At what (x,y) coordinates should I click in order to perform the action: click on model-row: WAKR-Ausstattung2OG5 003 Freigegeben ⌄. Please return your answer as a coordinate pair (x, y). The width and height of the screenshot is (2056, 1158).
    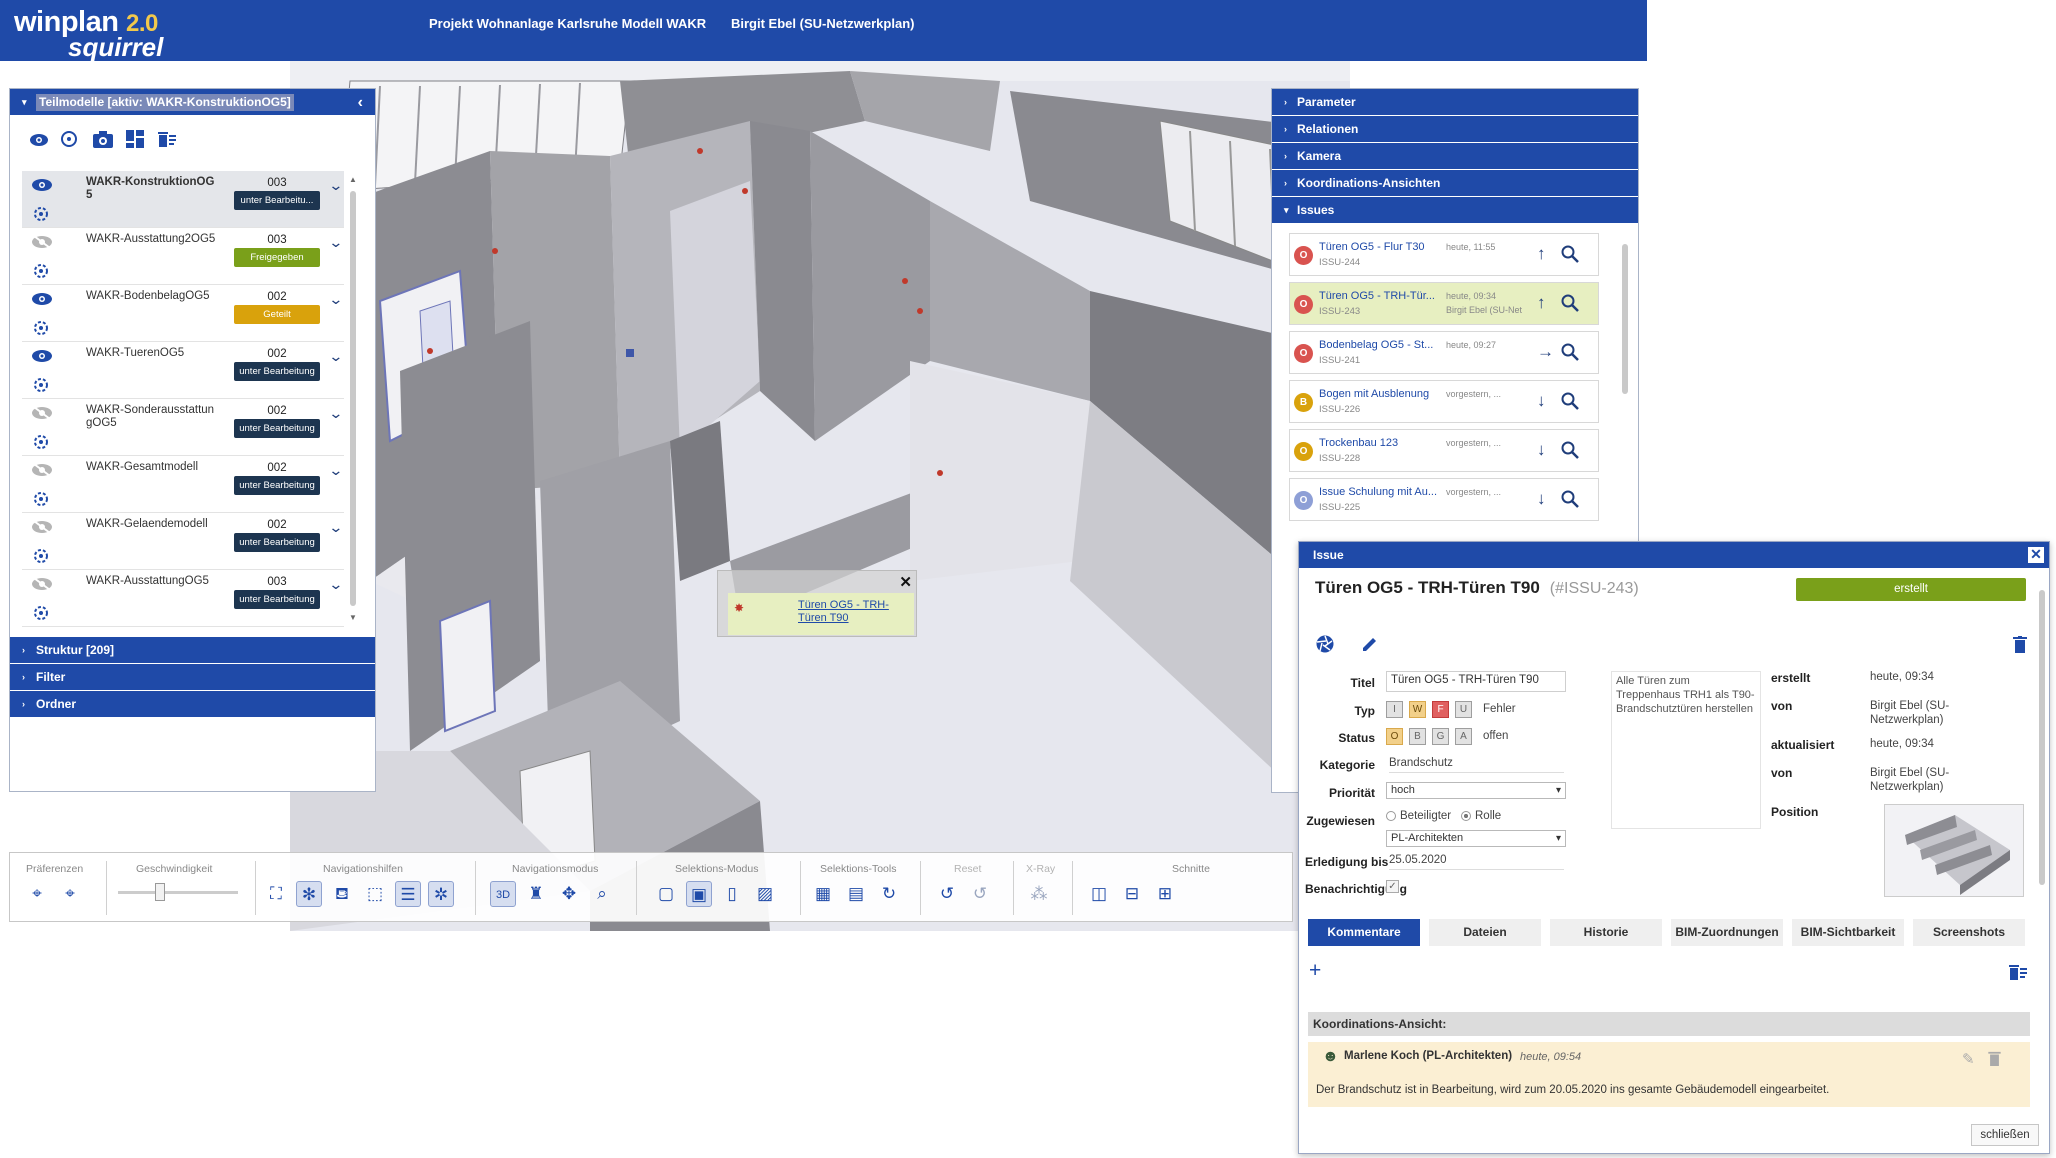
    Looking at the image, I should click on (183, 256).